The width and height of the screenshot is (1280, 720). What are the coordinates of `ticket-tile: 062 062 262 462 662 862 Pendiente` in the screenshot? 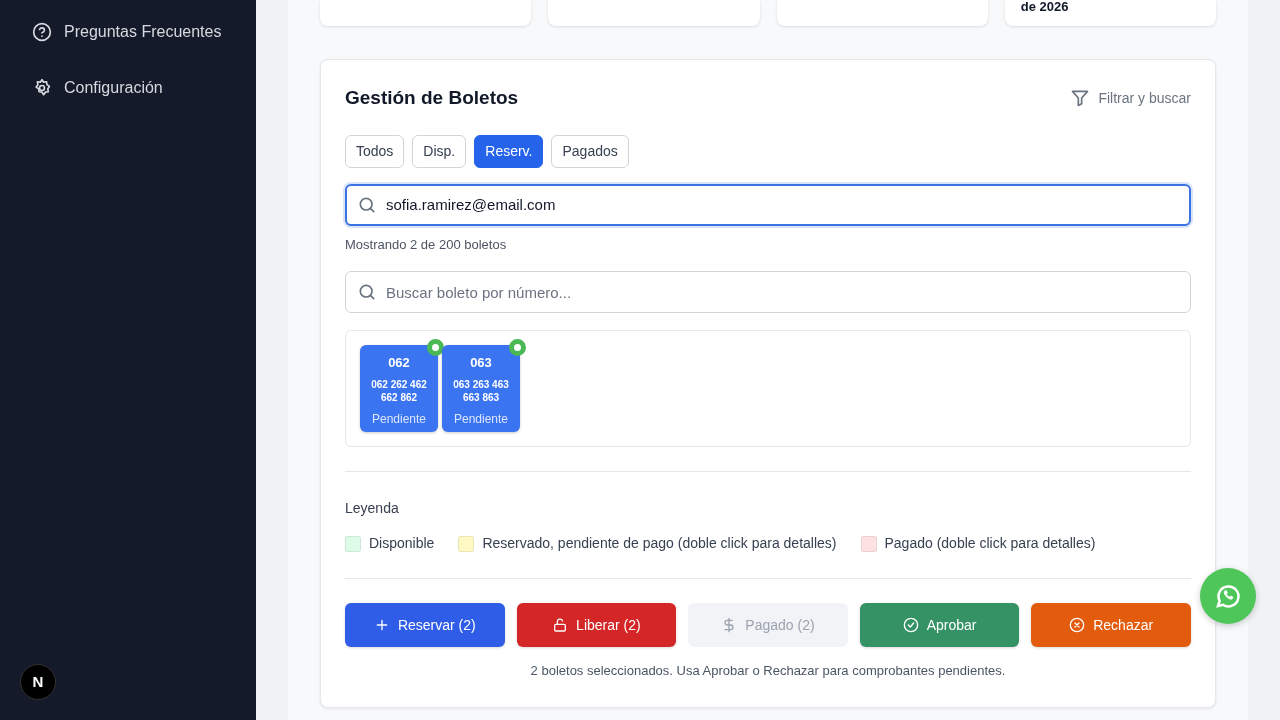 It's located at (399, 388).